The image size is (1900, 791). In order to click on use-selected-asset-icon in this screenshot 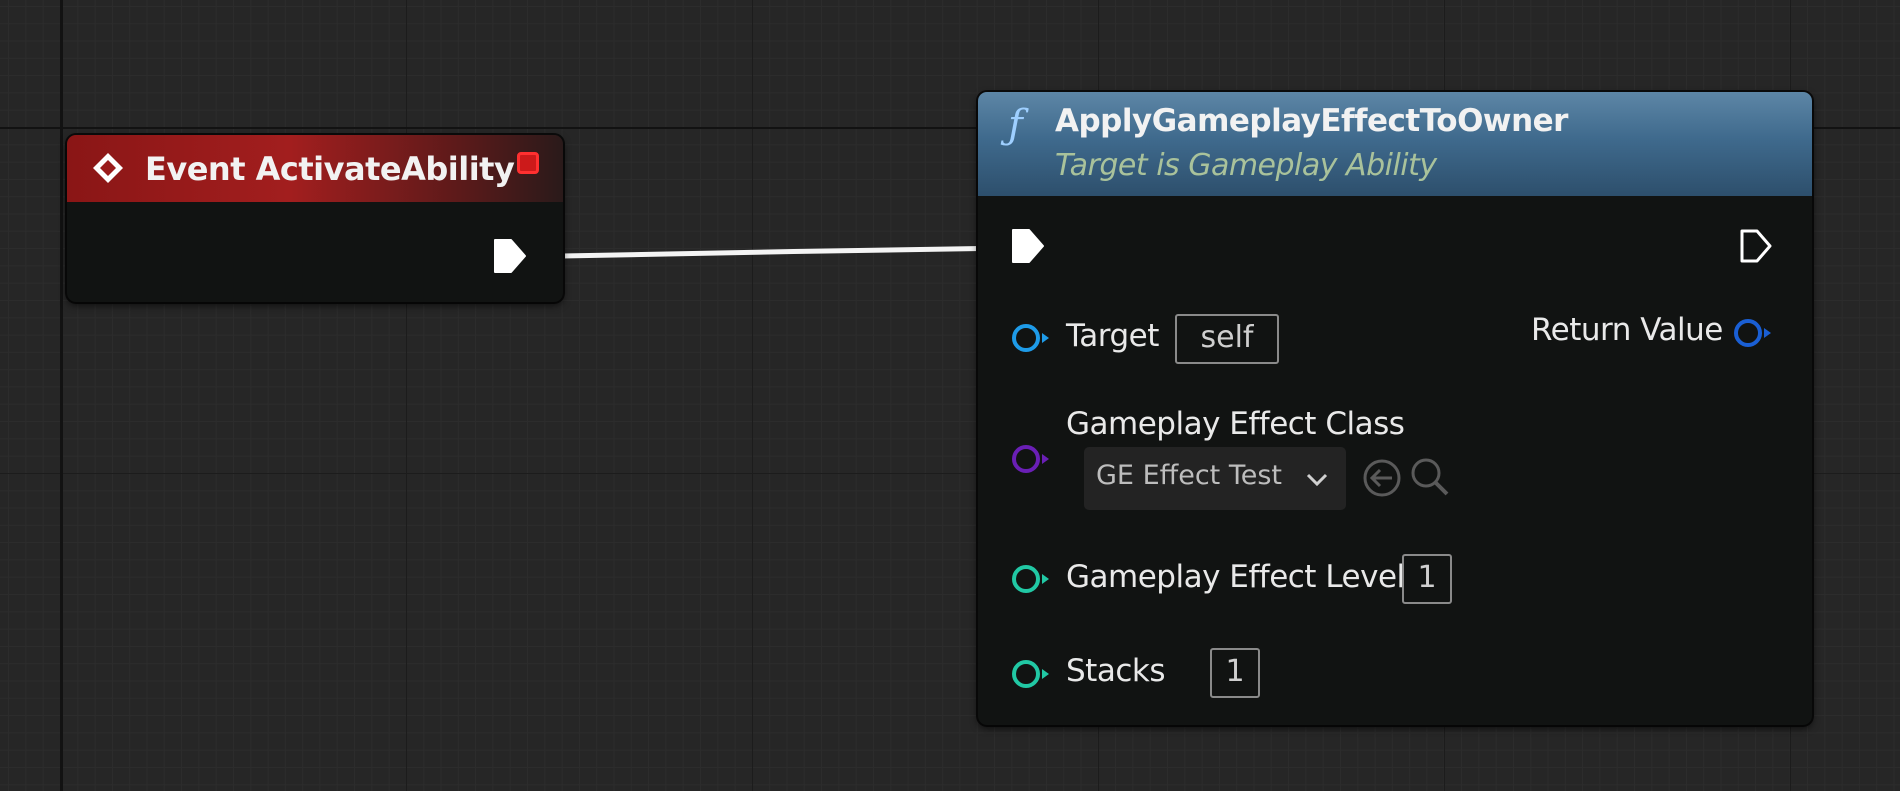, I will do `click(1382, 478)`.